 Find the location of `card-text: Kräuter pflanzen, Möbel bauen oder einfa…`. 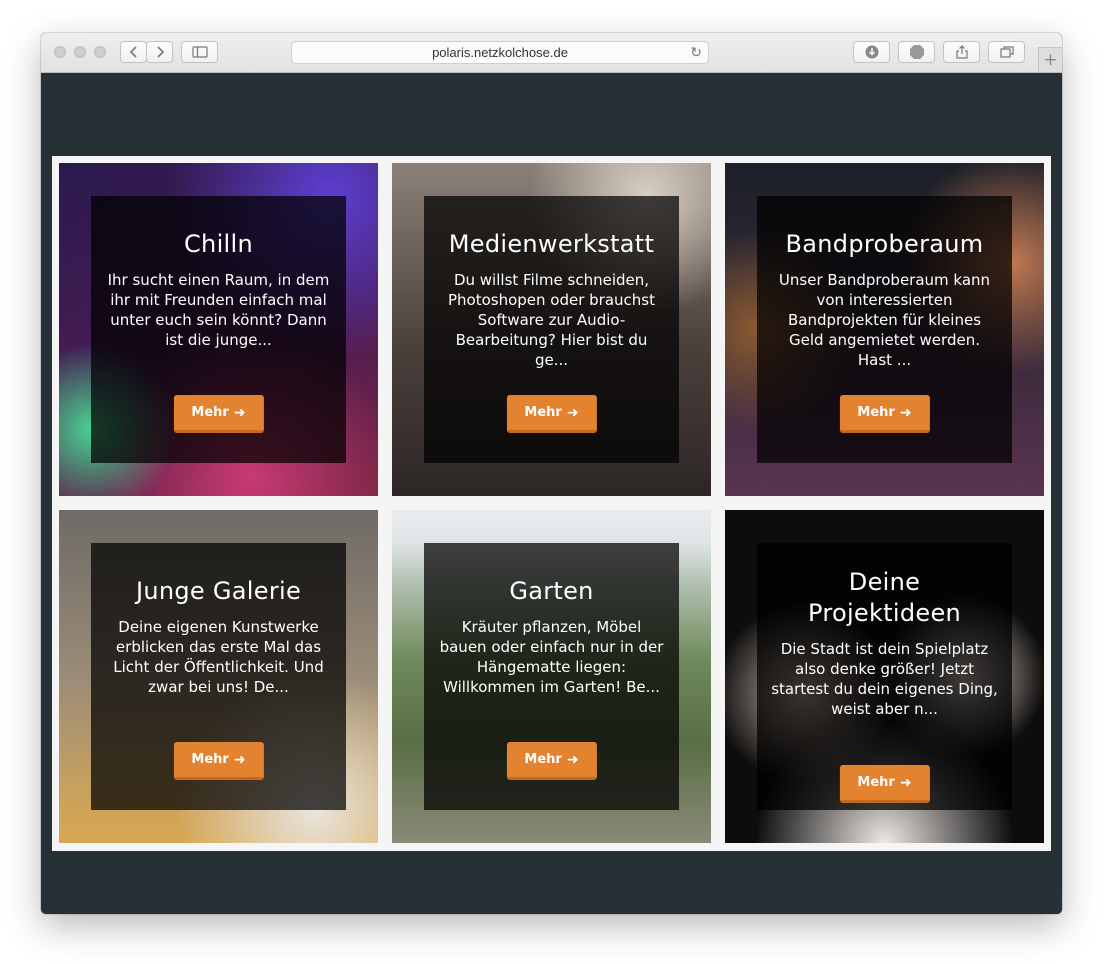

card-text: Kräuter pflanzen, Möbel bauen oder einfa… is located at coordinates (551, 657).